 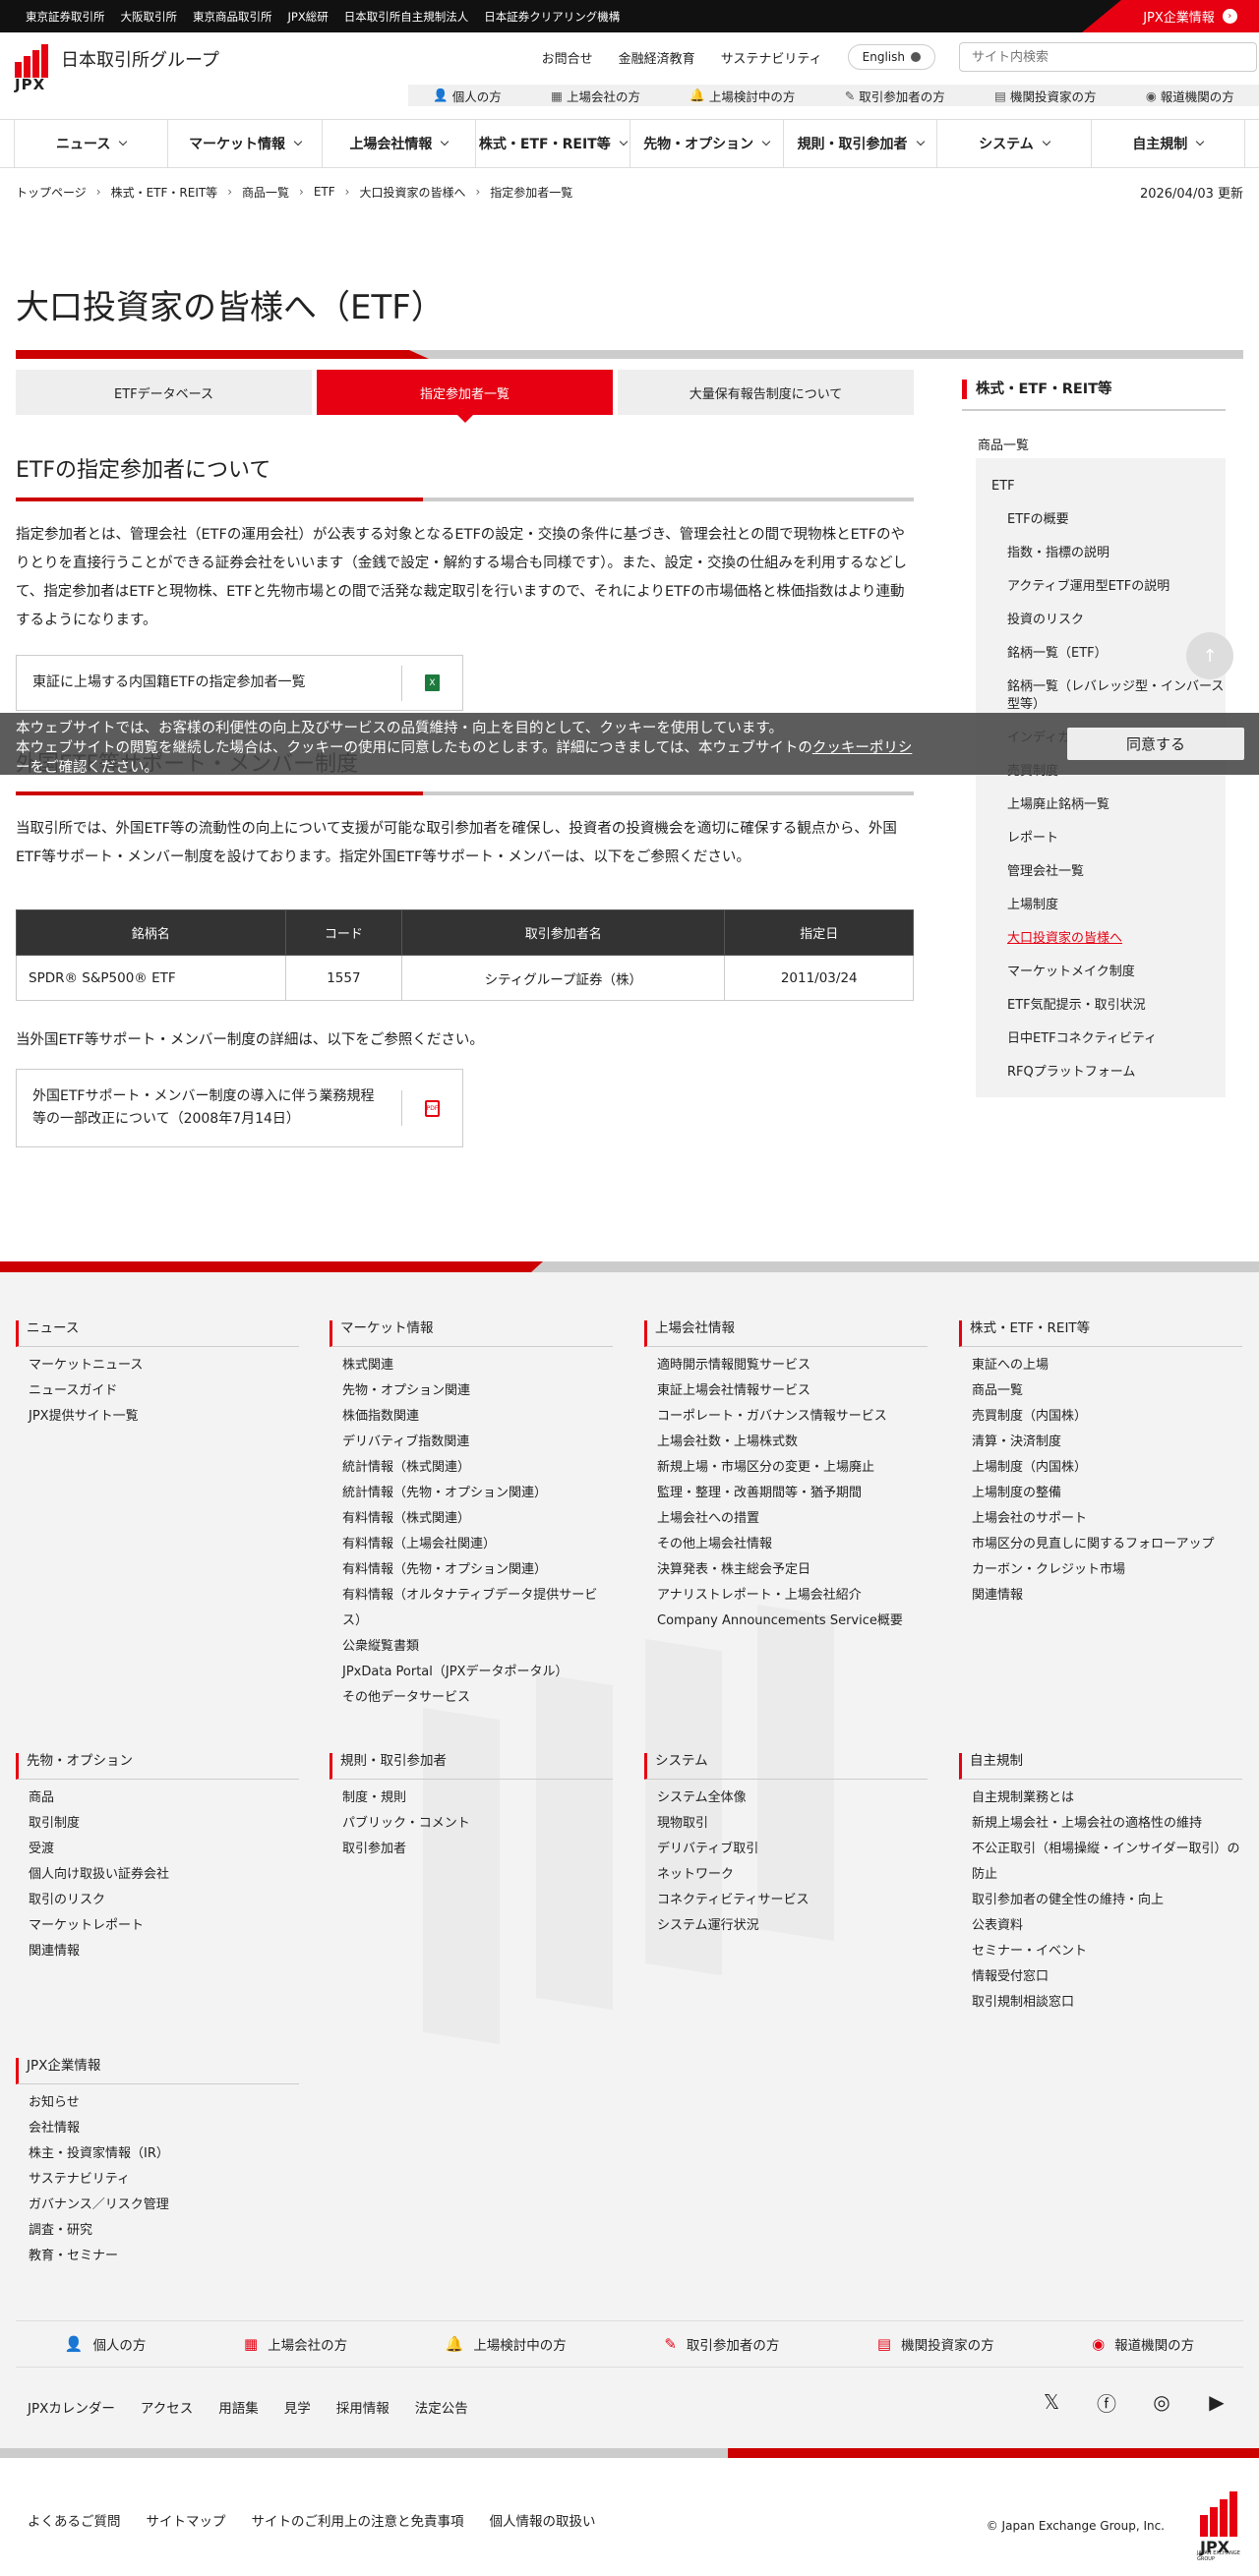 What do you see at coordinates (164, 1926) in the screenshot?
I see `footer-link: マーケットレポート` at bounding box center [164, 1926].